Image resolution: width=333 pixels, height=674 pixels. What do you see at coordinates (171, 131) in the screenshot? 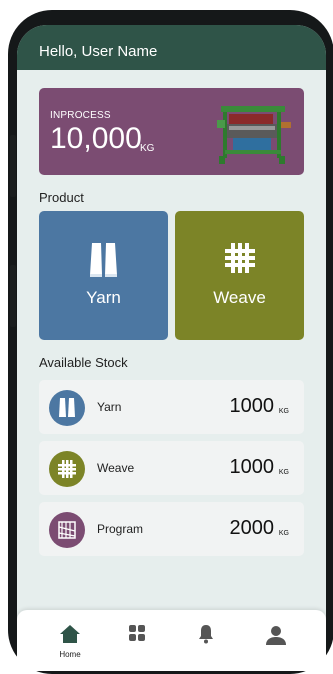
I see `inprocess-card: INPROCESS 10,000 KG` at bounding box center [171, 131].